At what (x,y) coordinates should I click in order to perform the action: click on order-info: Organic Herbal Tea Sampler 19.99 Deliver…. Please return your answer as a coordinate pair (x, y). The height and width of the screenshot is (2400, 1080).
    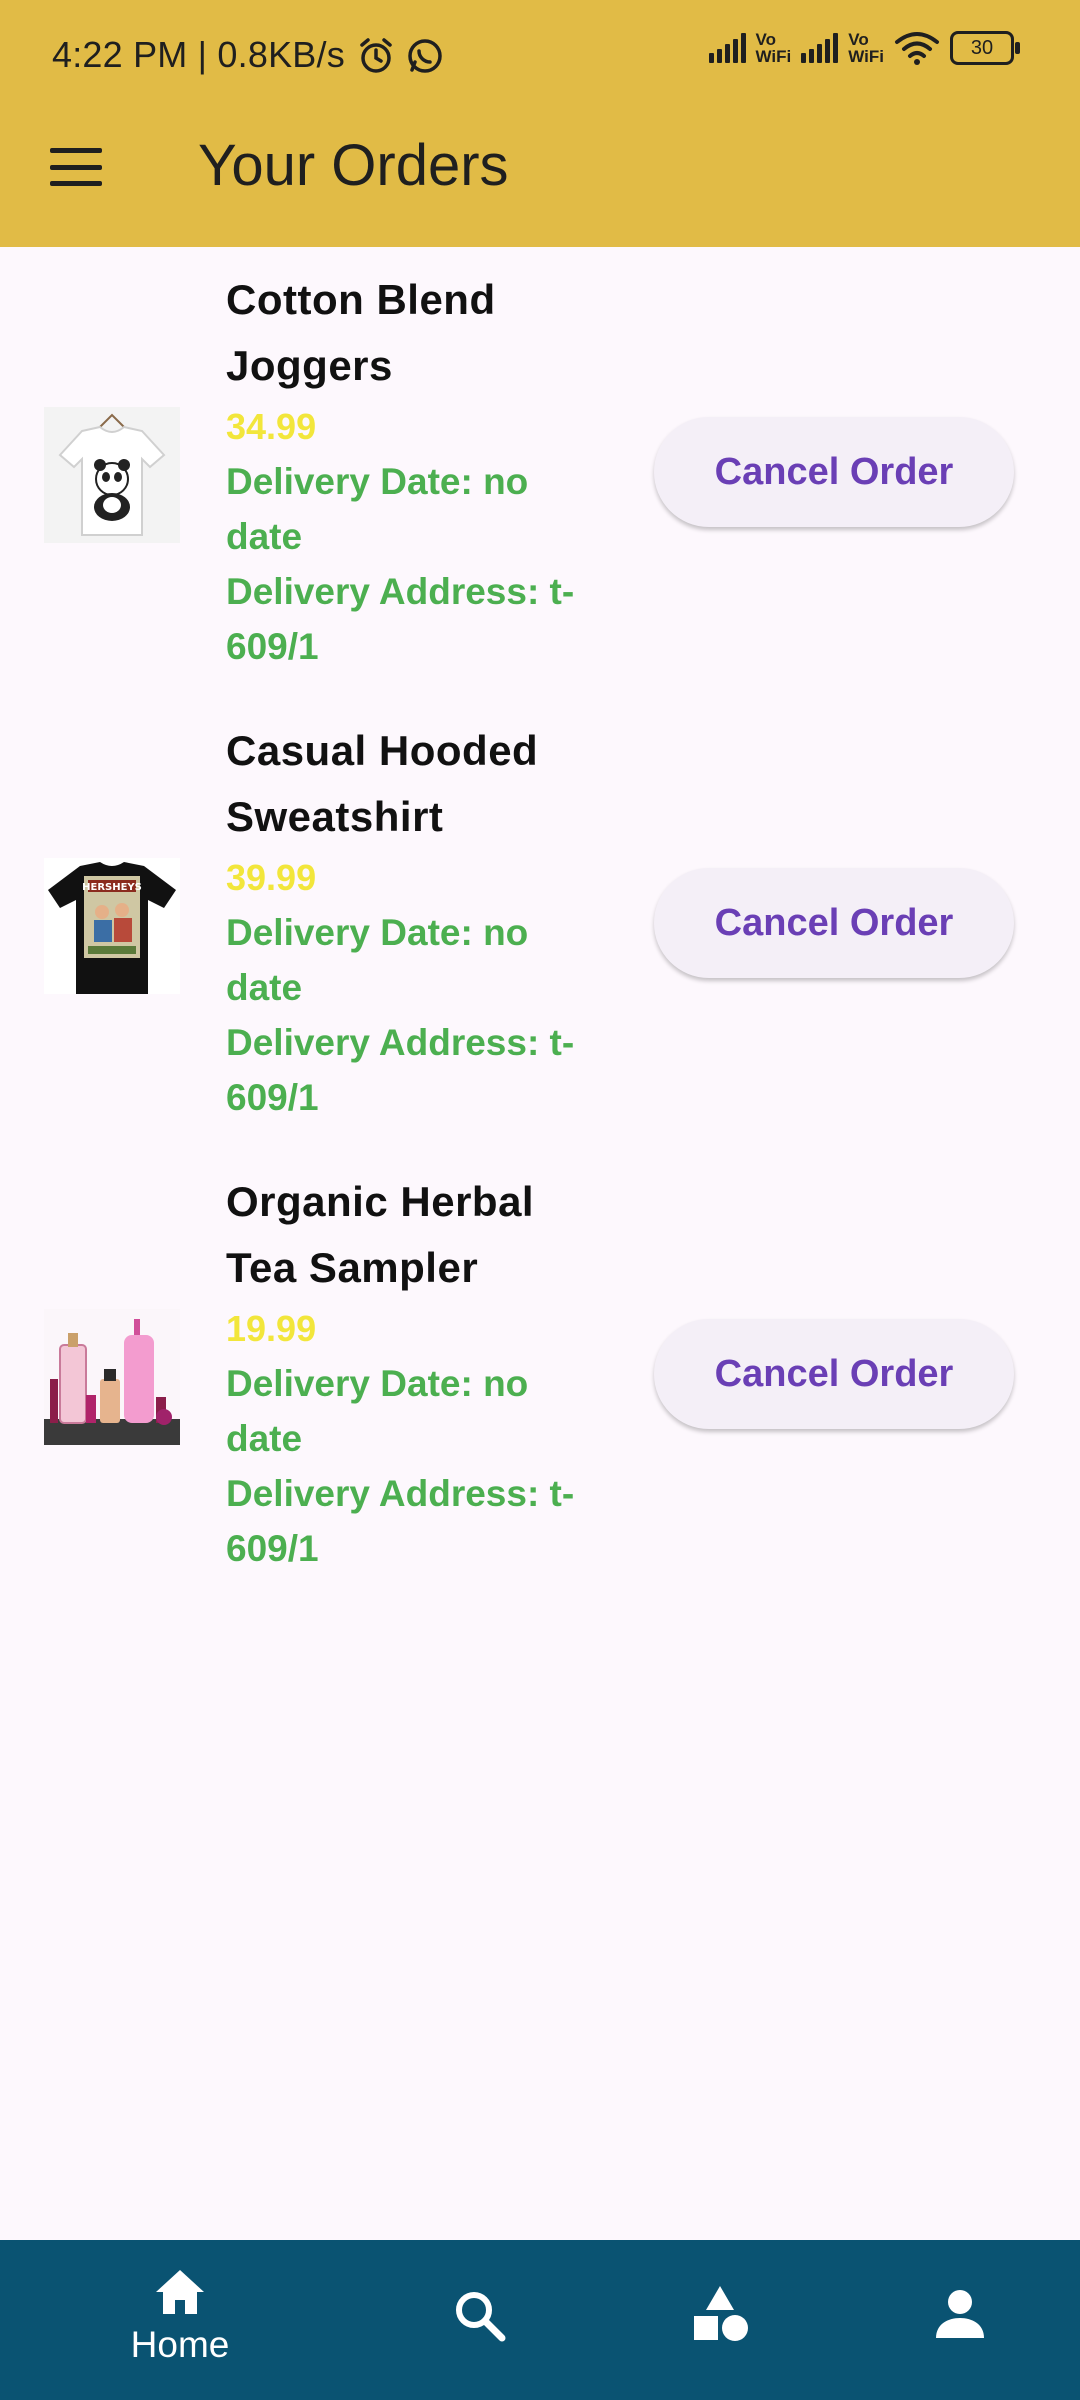
    Looking at the image, I should click on (406, 1372).